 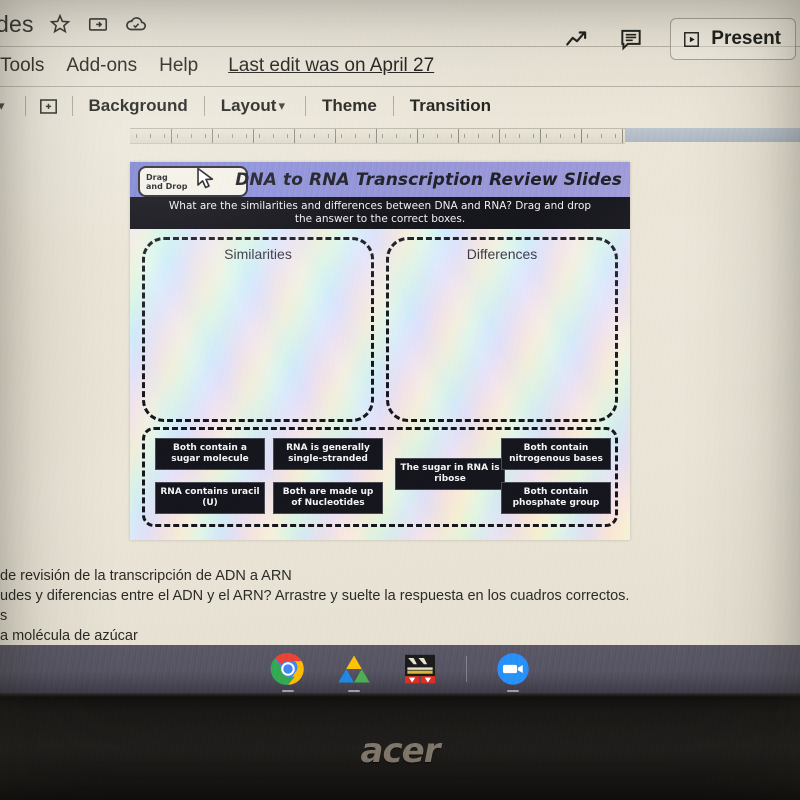 I want to click on move-to-folder-icon, so click(x=98, y=24).